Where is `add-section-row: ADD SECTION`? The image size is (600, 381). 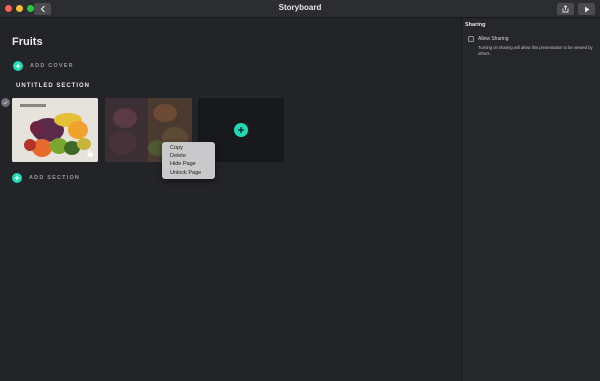 add-section-row: ADD SECTION is located at coordinates (46, 178).